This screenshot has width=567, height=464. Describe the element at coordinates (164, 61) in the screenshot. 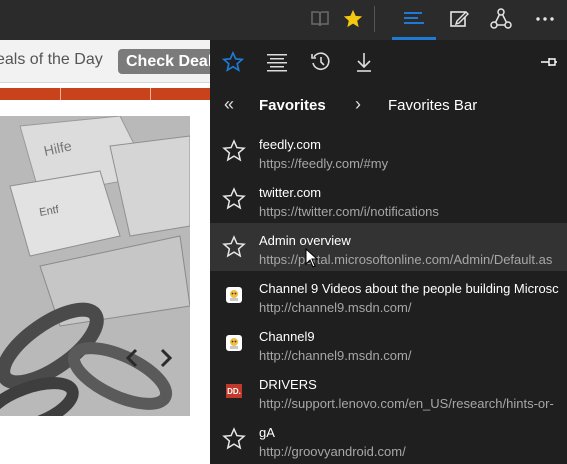

I see `check-deal-button: Check Deal` at that location.